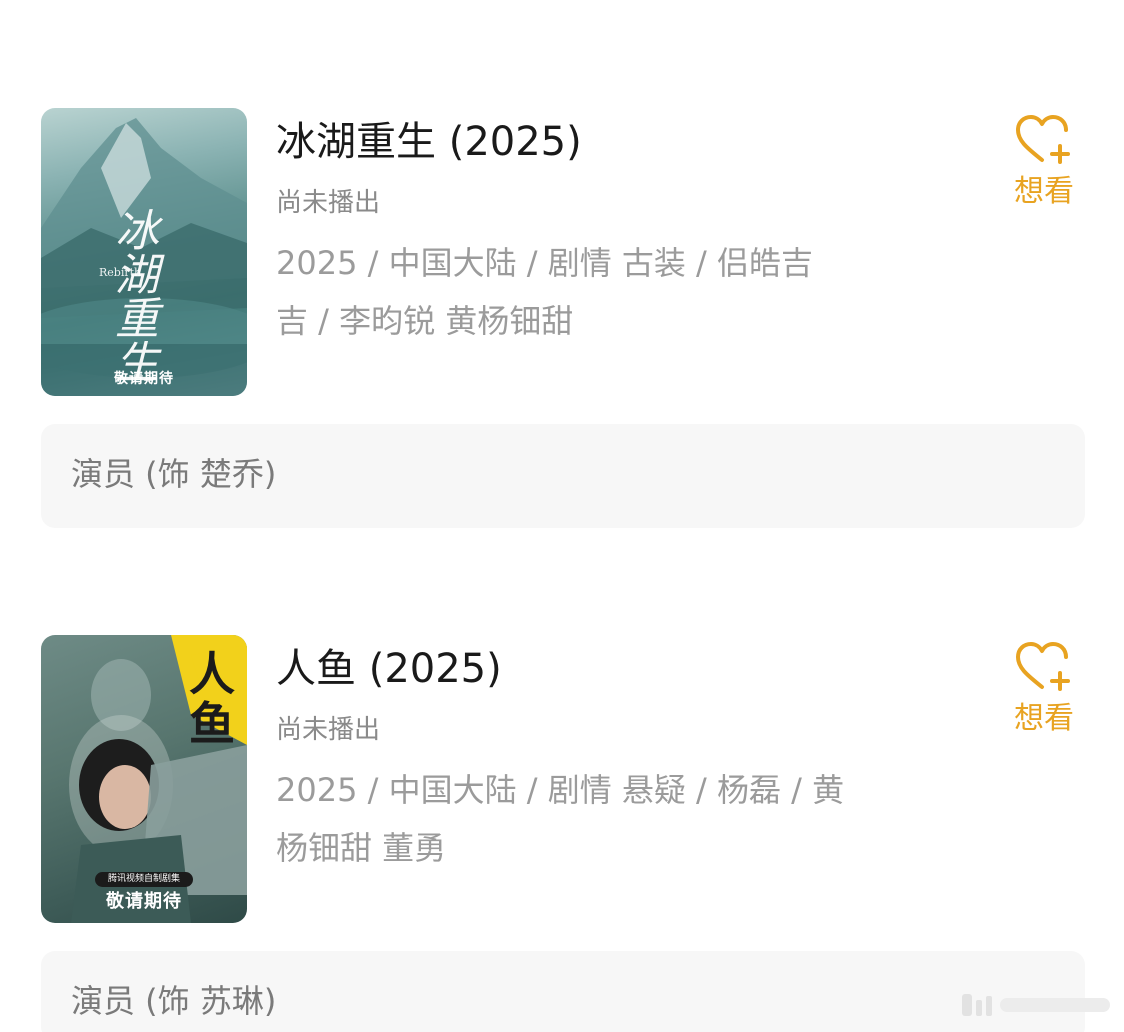 The width and height of the screenshot is (1124, 1032). Describe the element at coordinates (563, 991) in the screenshot. I see `role-bar: 演员 (饰 苏琳)` at that location.